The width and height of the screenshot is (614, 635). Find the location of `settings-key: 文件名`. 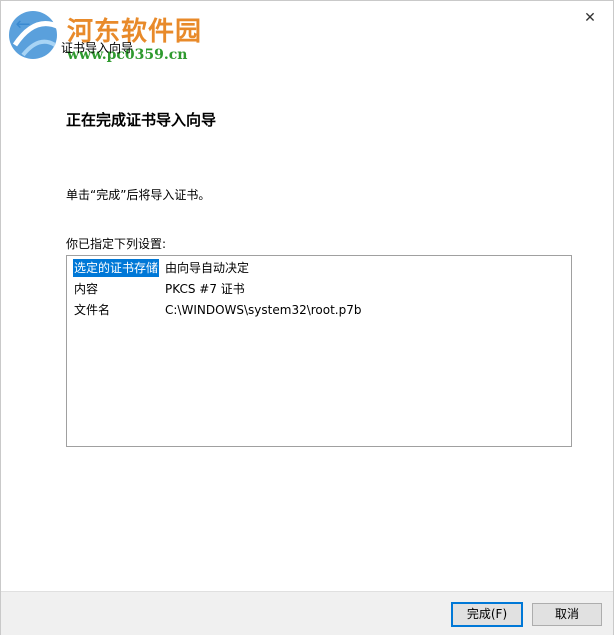

settings-key: 文件名 is located at coordinates (92, 310).